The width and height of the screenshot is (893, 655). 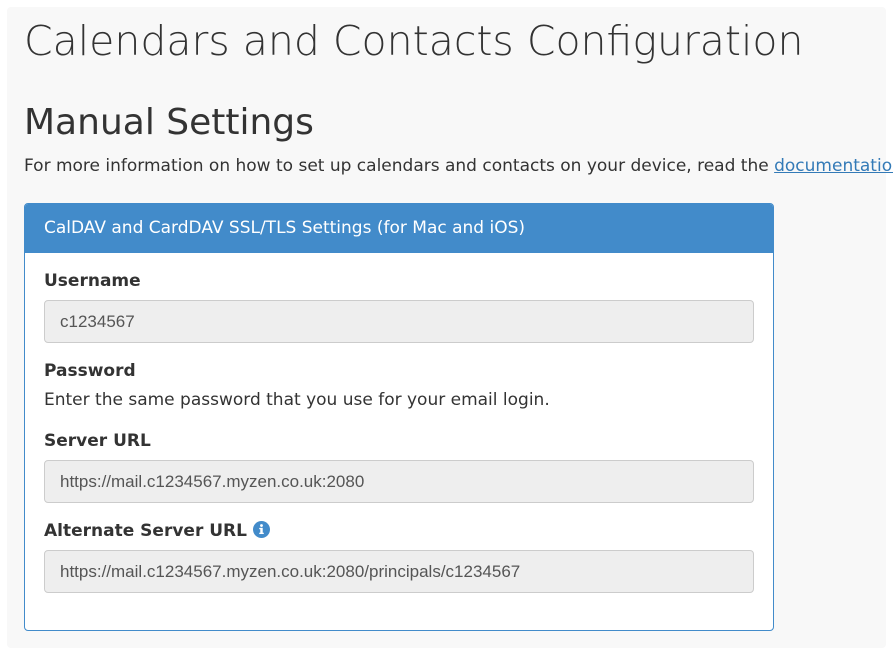 What do you see at coordinates (92, 281) in the screenshot?
I see `username-label: Username` at bounding box center [92, 281].